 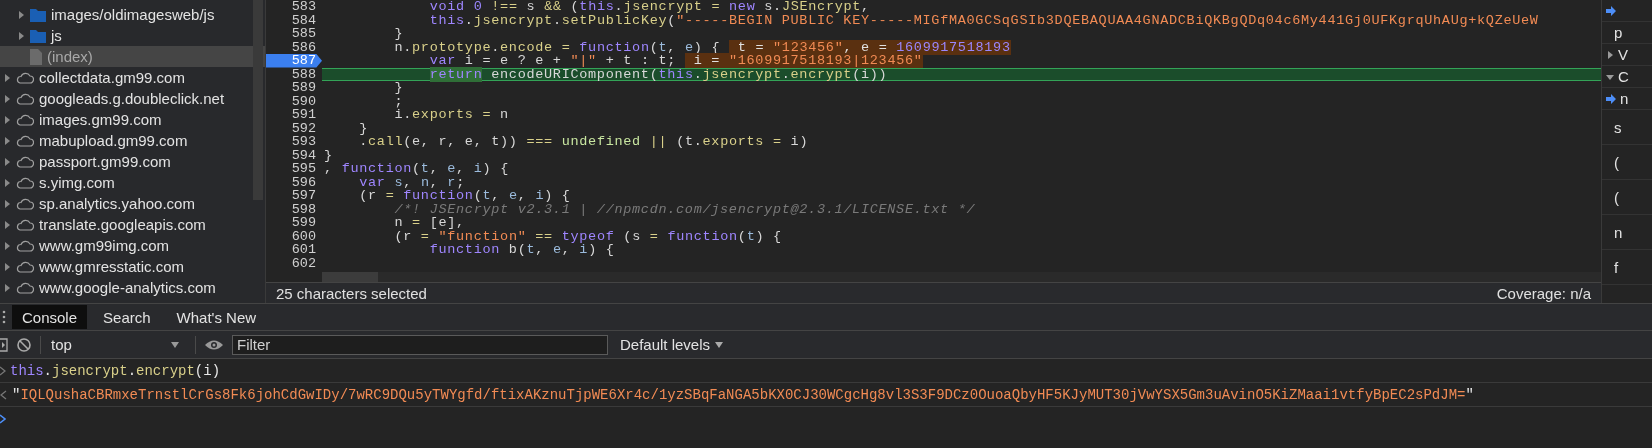 What do you see at coordinates (214, 344) in the screenshot?
I see `eye-icon` at bounding box center [214, 344].